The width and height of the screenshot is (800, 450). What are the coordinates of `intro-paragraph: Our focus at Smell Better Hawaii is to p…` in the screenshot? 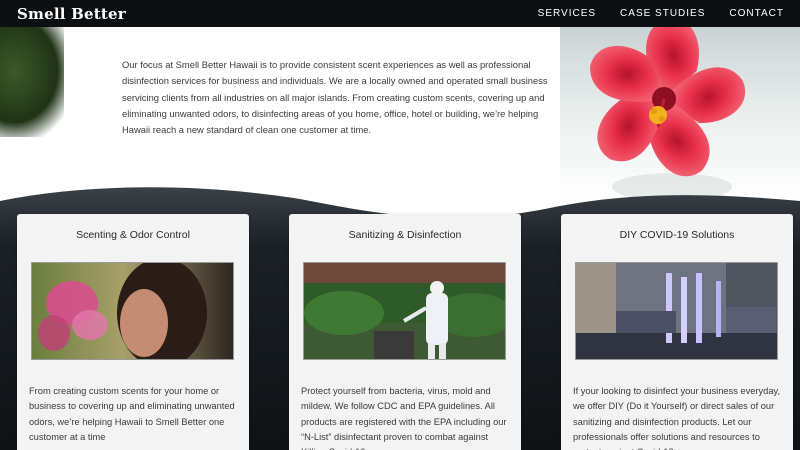 It's located at (335, 97).